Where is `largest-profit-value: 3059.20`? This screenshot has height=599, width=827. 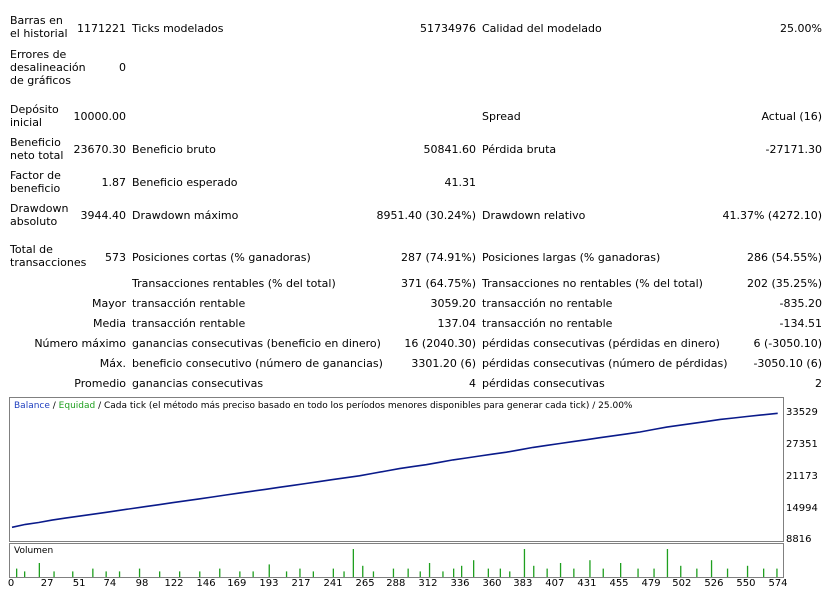
largest-profit-value: 3059.20 is located at coordinates (453, 303).